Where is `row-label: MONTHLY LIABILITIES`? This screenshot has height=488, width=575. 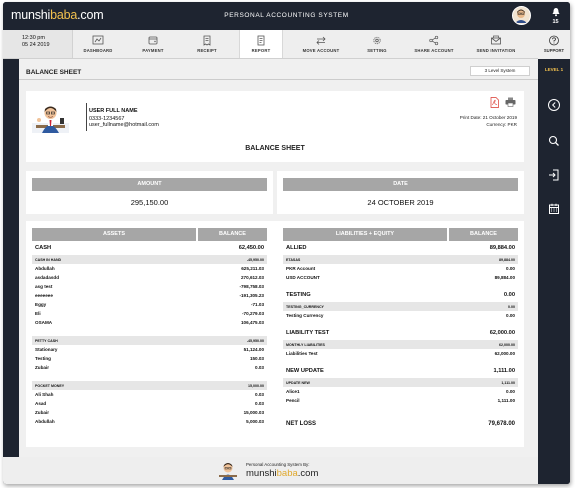
row-label: MONTHLY LIABILITIES is located at coordinates (305, 344).